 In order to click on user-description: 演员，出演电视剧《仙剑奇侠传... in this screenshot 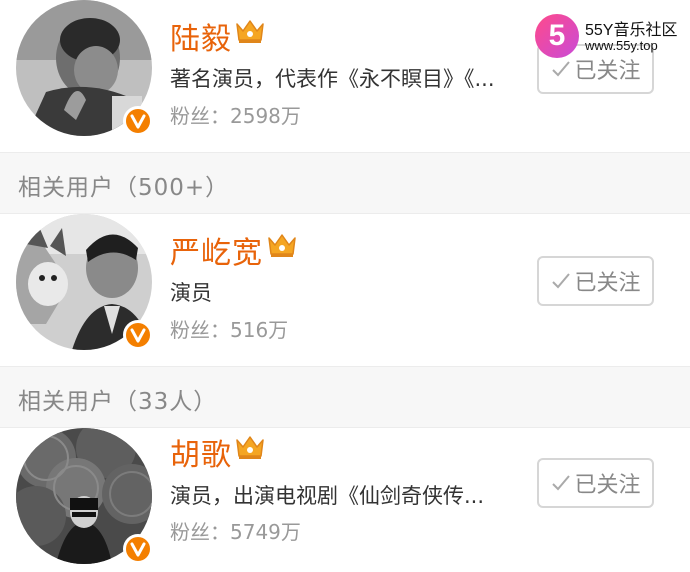, I will do `click(327, 496)`.